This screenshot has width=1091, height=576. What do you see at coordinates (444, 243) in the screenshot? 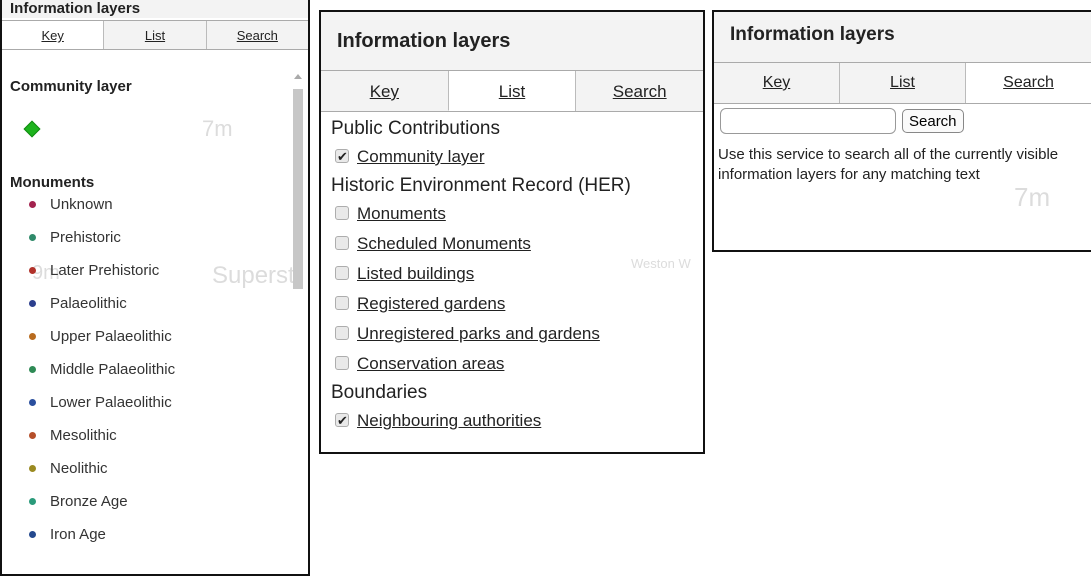
I see `layer-link: Scheduled Monuments` at bounding box center [444, 243].